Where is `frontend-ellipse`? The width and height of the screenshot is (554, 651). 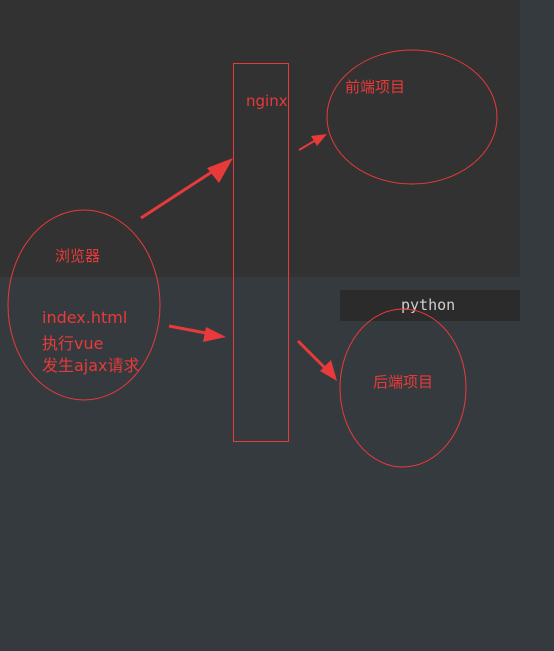
frontend-ellipse is located at coordinates (412, 117).